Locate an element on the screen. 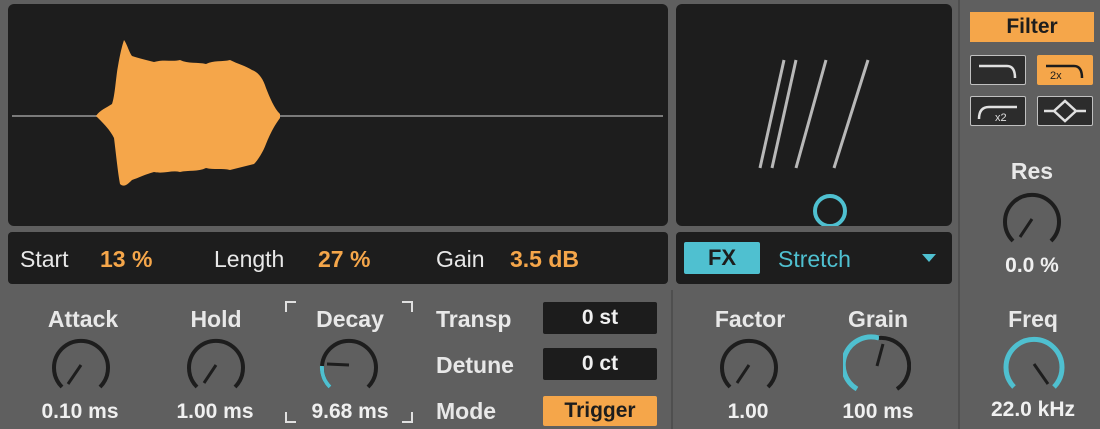 The height and width of the screenshot is (429, 1100). detune-field: 0 ct is located at coordinates (600, 364).